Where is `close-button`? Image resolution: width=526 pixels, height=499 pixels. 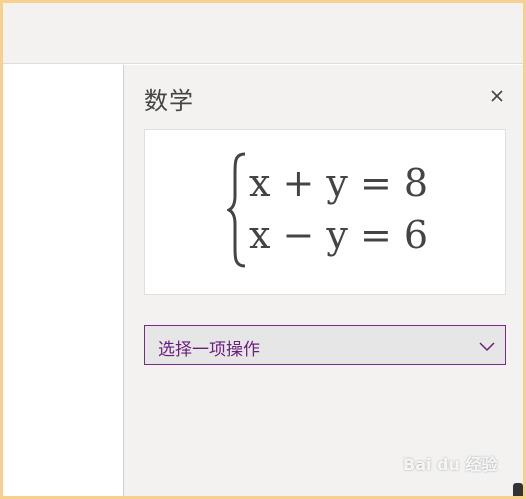 close-button is located at coordinates (497, 96).